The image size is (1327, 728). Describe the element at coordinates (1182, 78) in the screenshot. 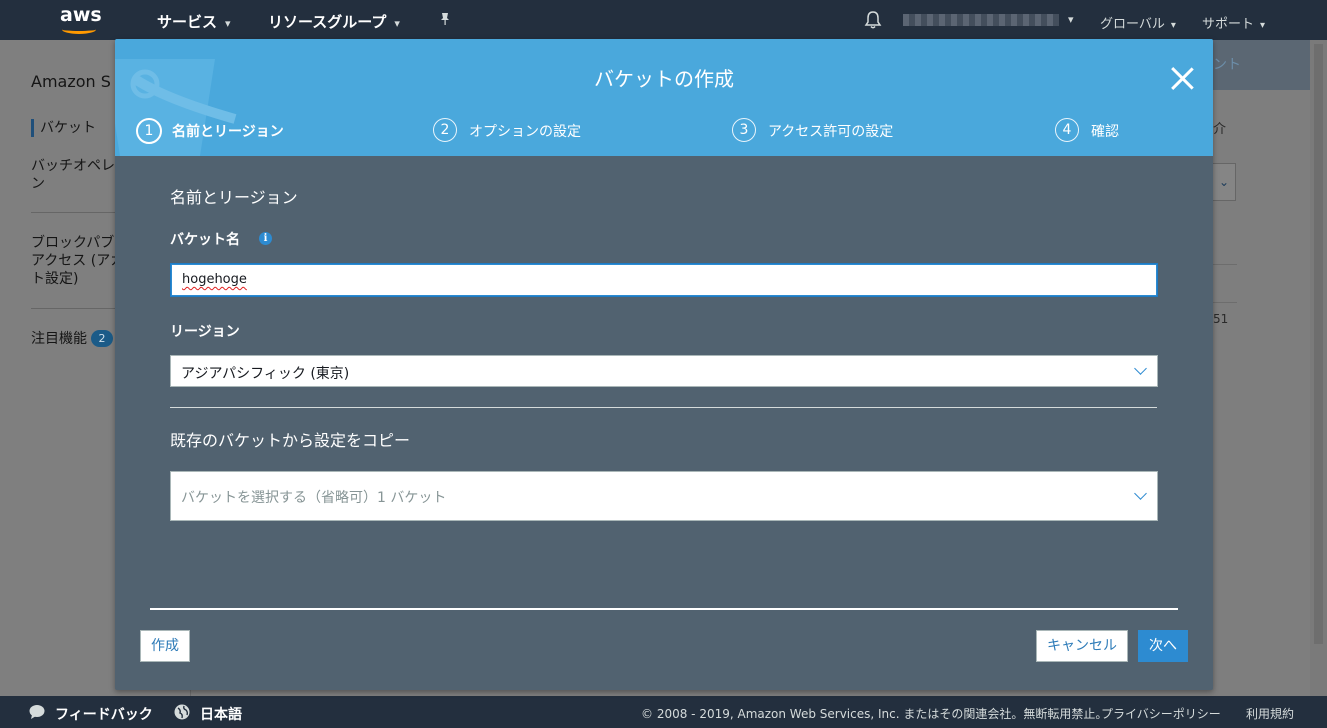

I see `close-icon` at that location.